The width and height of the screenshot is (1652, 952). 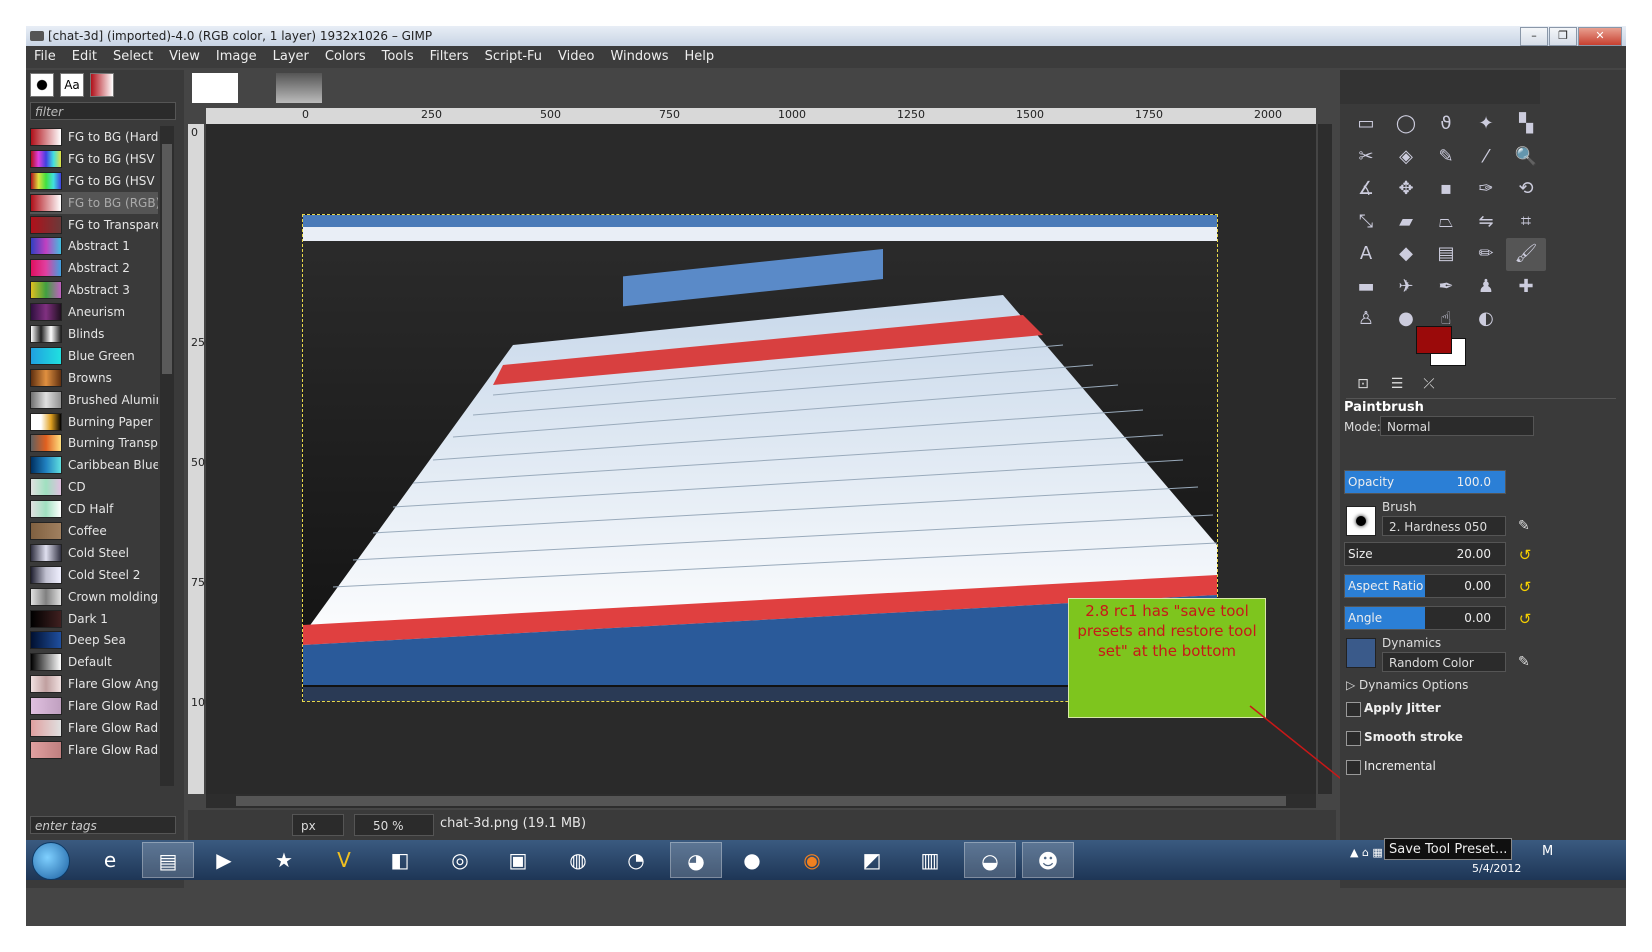 I want to click on shear-tool-icon: ▰, so click(x=1406, y=222).